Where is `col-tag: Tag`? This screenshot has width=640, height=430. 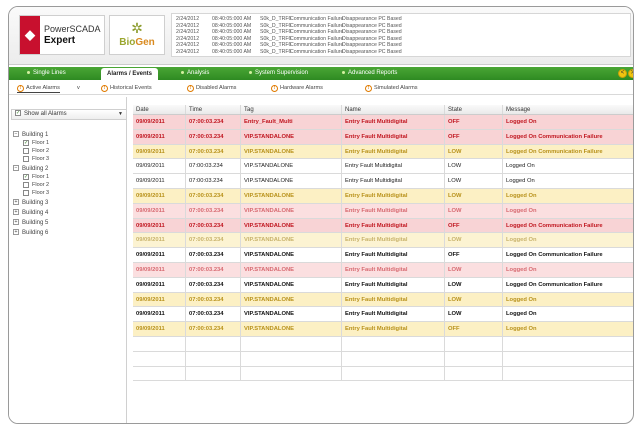
col-tag: Tag is located at coordinates (291, 109).